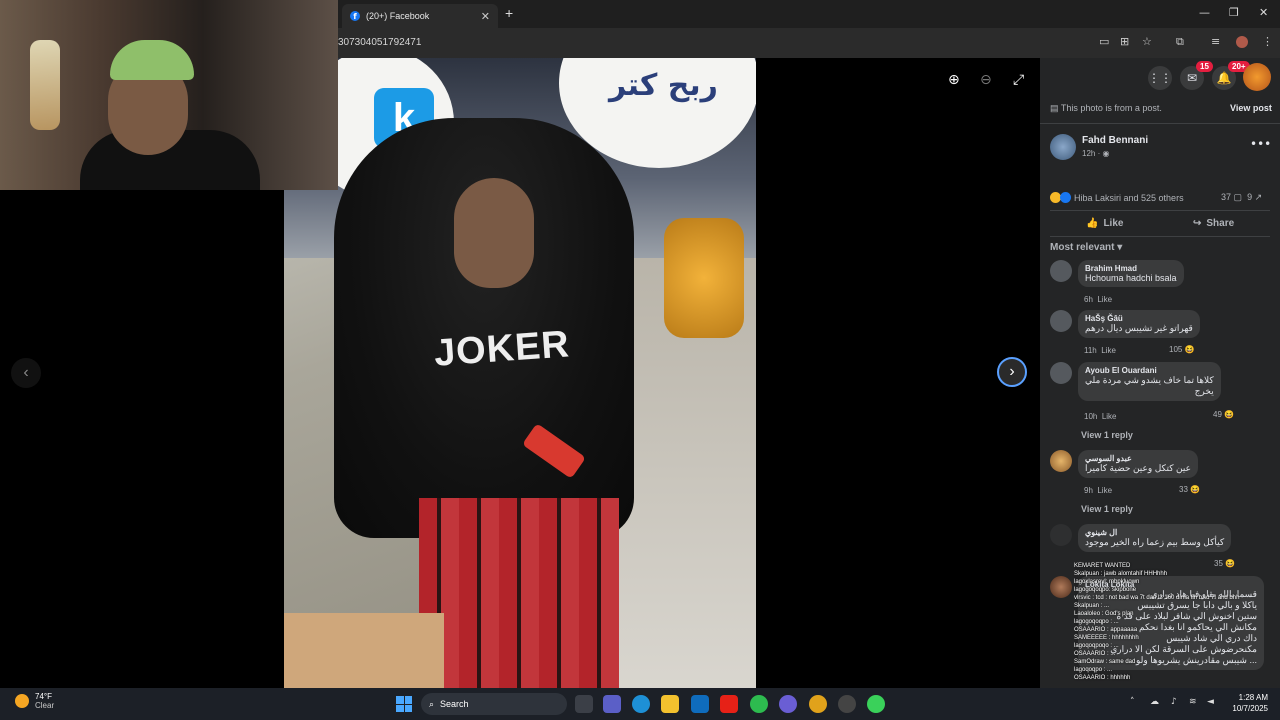  Describe the element at coordinates (1149, 370) in the screenshot. I see `commenter-name: Ayoub El Ouardani` at that location.